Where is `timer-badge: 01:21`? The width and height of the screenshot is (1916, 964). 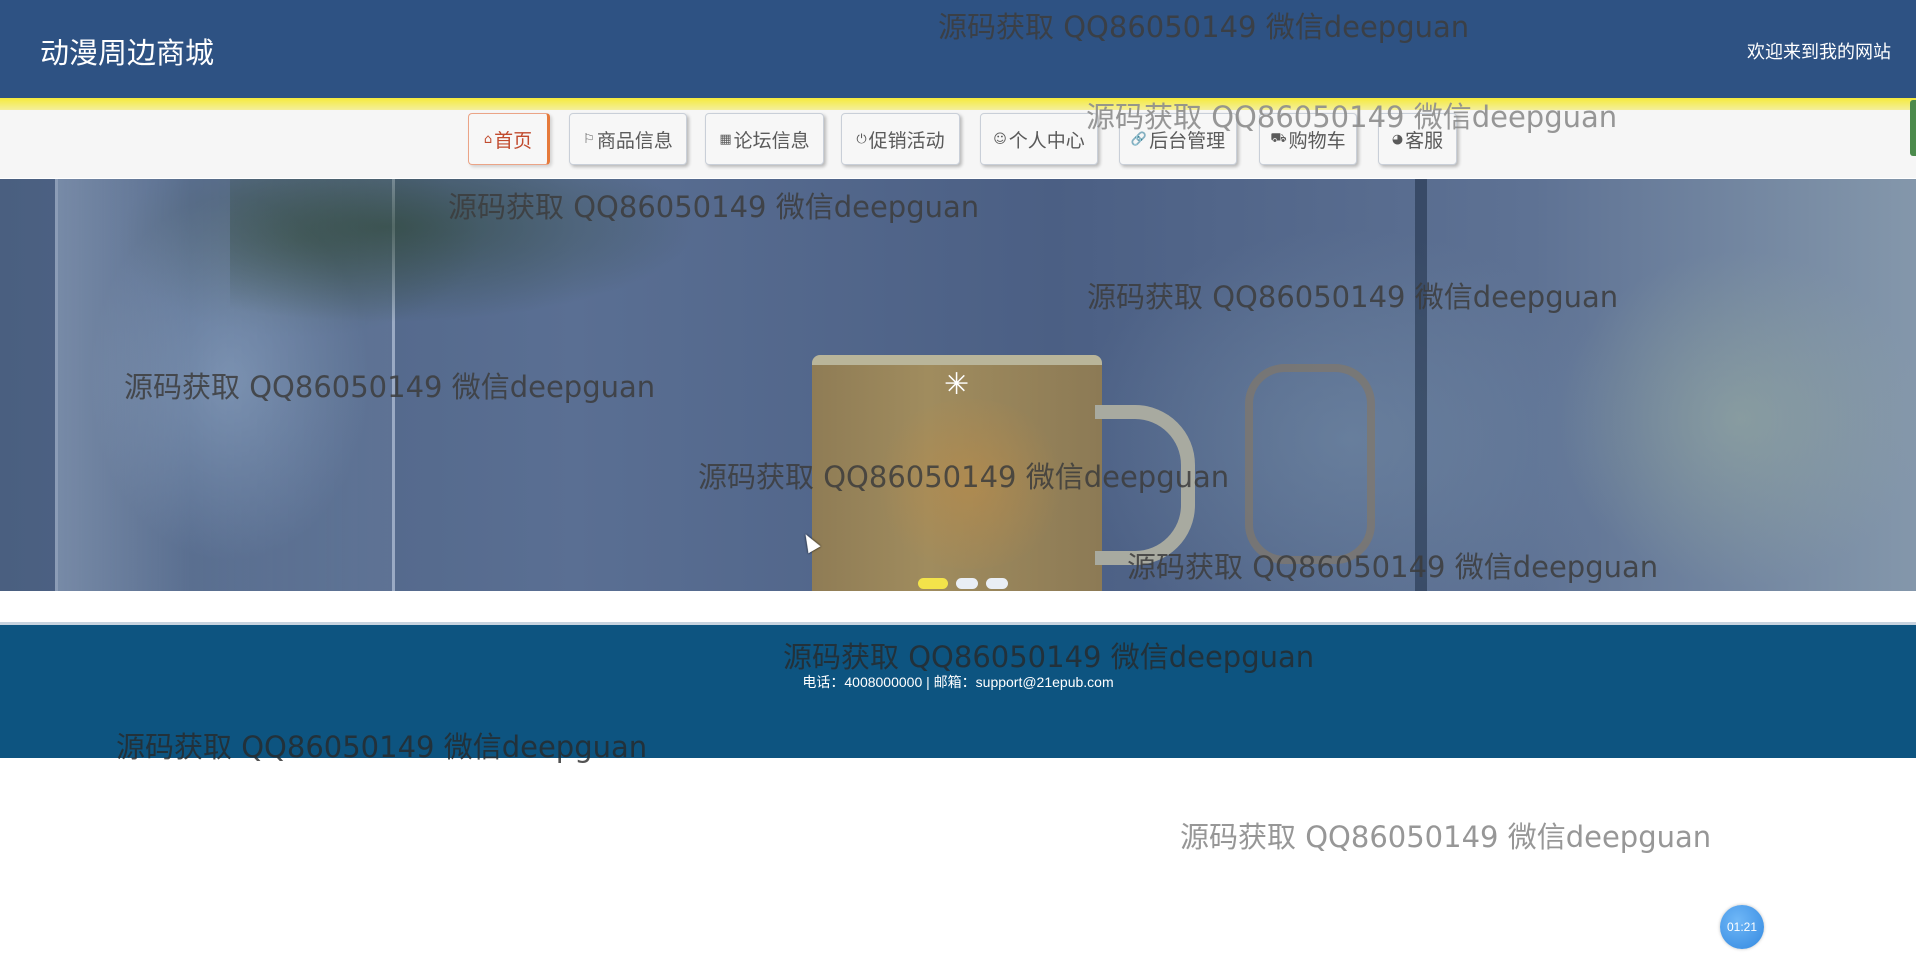 timer-badge: 01:21 is located at coordinates (1742, 927).